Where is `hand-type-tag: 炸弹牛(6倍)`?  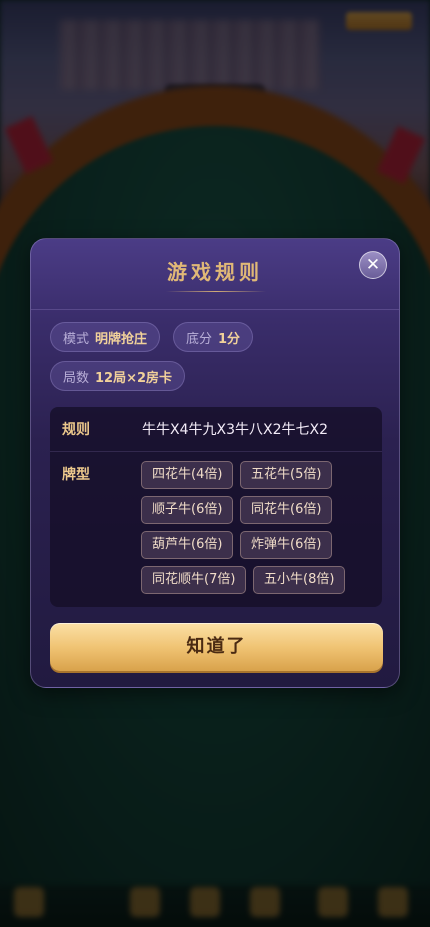 hand-type-tag: 炸弹牛(6倍) is located at coordinates (286, 545).